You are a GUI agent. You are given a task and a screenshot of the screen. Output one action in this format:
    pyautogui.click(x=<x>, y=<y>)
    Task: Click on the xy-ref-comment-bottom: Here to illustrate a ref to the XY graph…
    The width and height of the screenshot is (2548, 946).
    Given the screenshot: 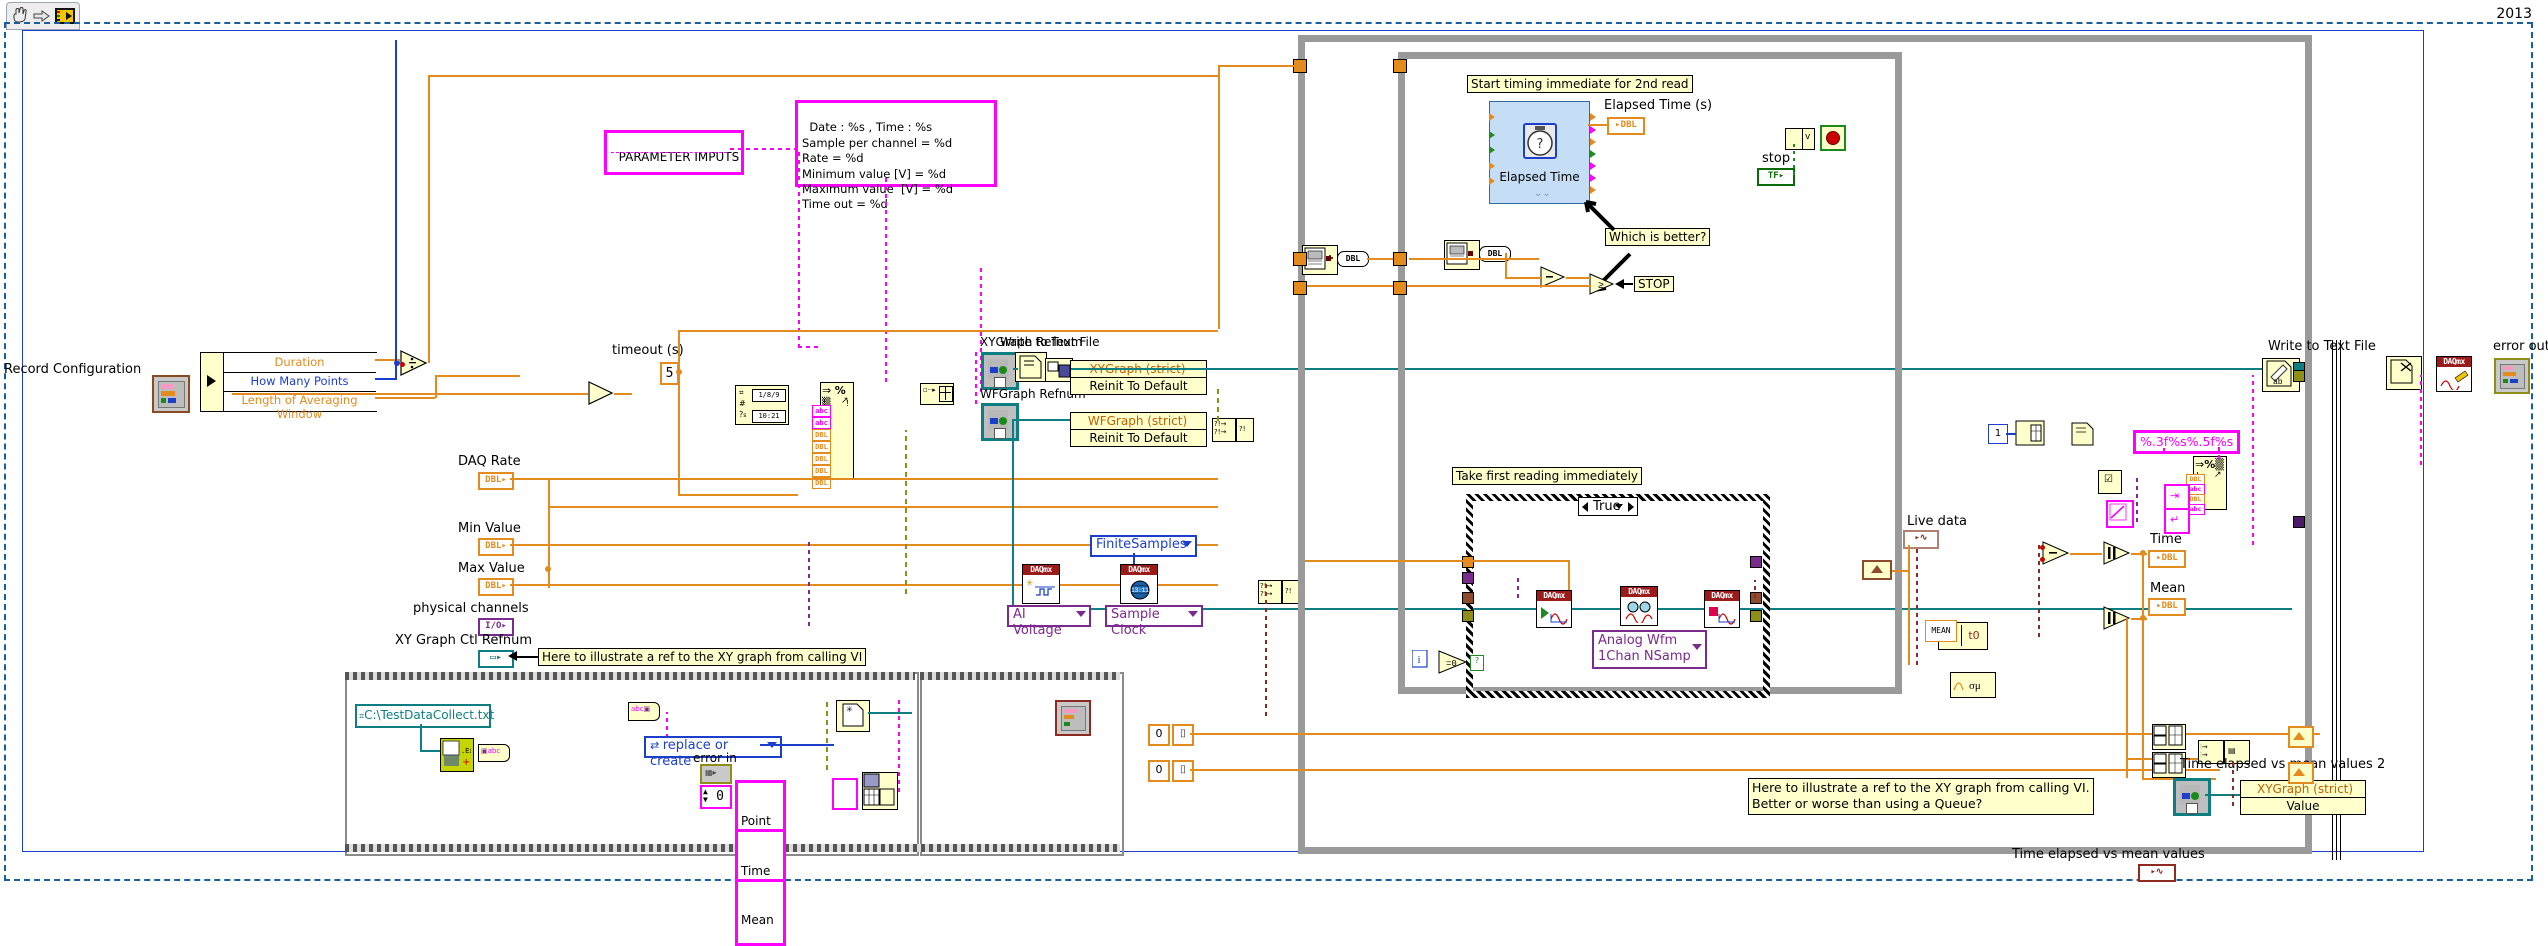 What is the action you would take?
    pyautogui.click(x=1921, y=796)
    